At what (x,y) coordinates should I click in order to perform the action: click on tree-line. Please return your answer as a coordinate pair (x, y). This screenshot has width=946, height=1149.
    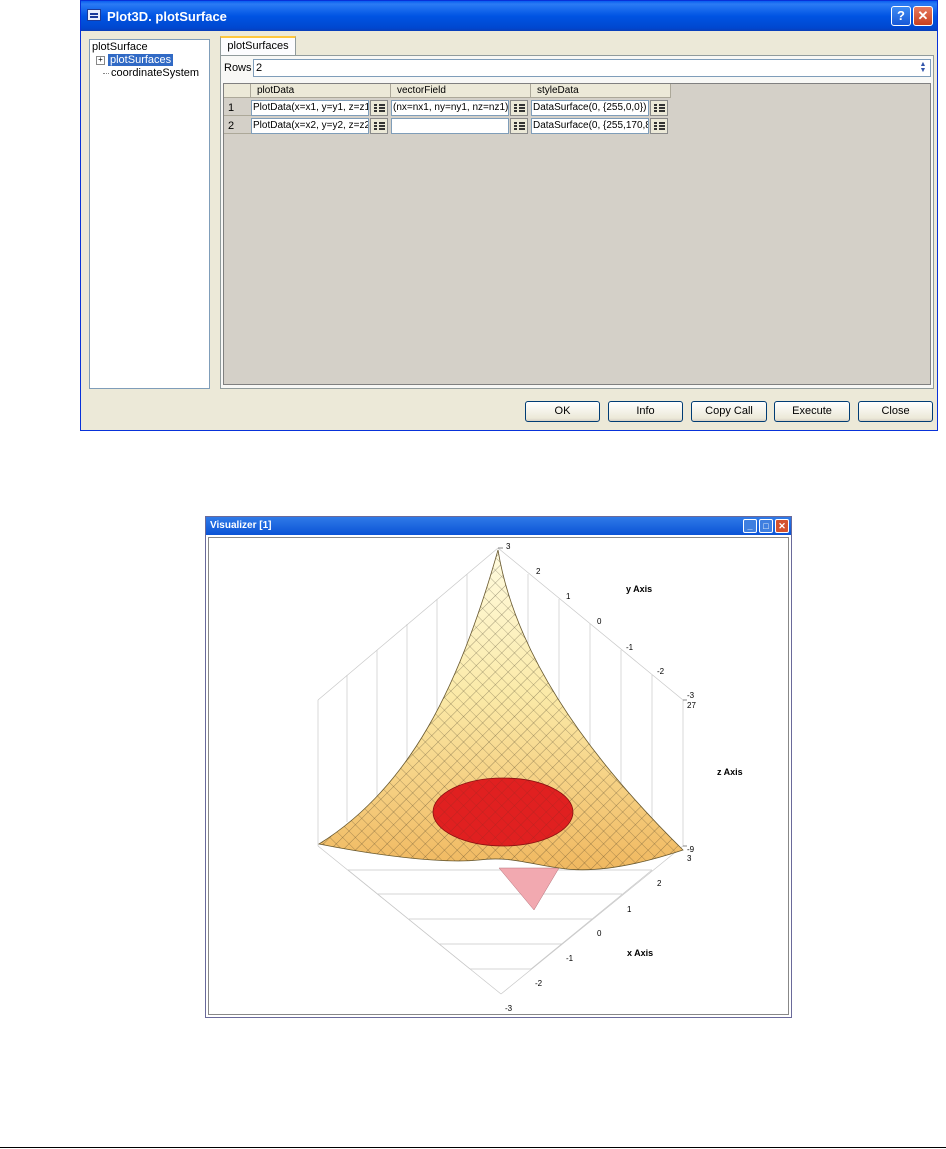
    Looking at the image, I should click on (106, 73).